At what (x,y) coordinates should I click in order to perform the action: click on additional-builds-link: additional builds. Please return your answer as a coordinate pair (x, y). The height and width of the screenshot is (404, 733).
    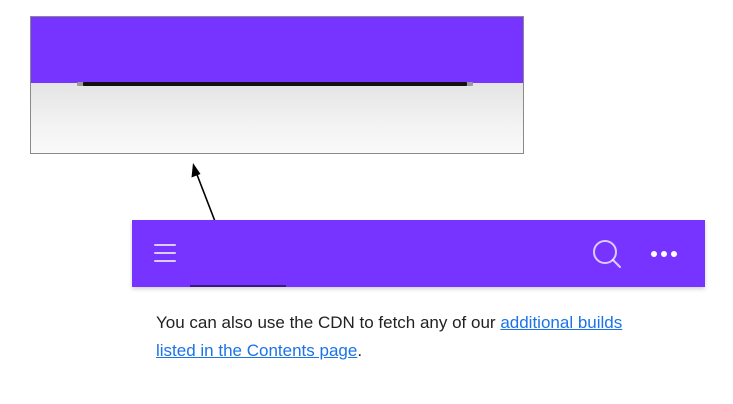
    Looking at the image, I should click on (561, 322).